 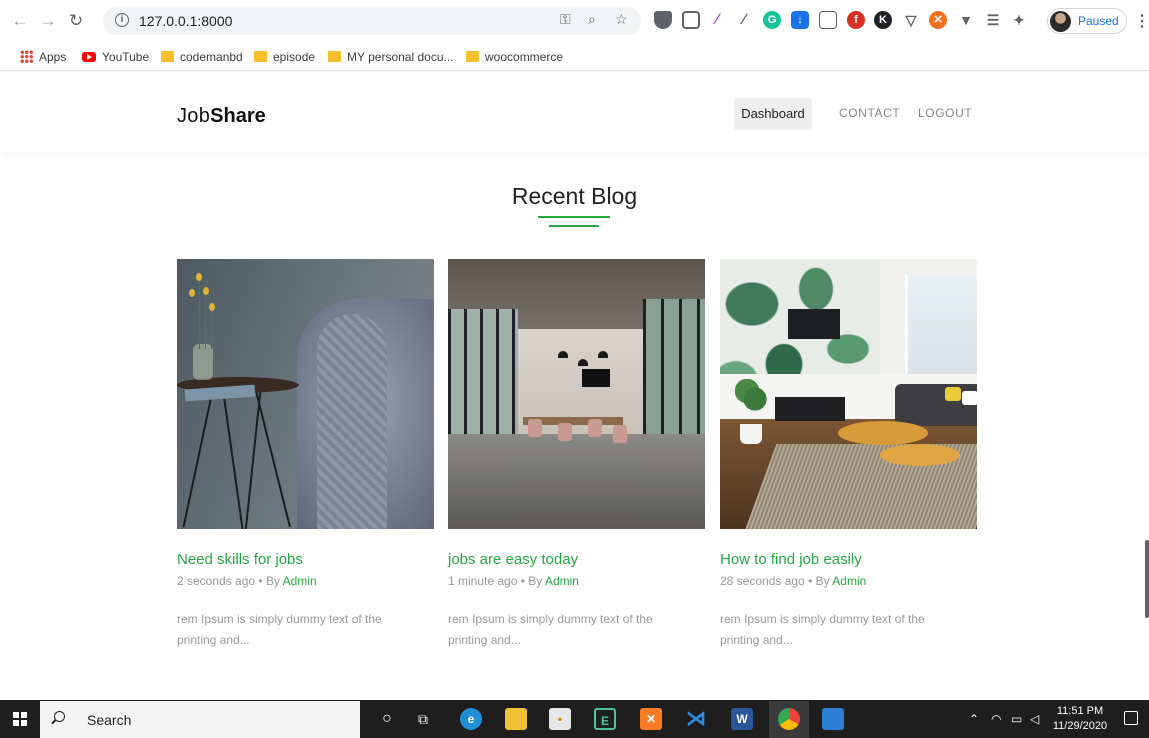 I want to click on bookmark-apps: Apps, so click(x=43, y=57).